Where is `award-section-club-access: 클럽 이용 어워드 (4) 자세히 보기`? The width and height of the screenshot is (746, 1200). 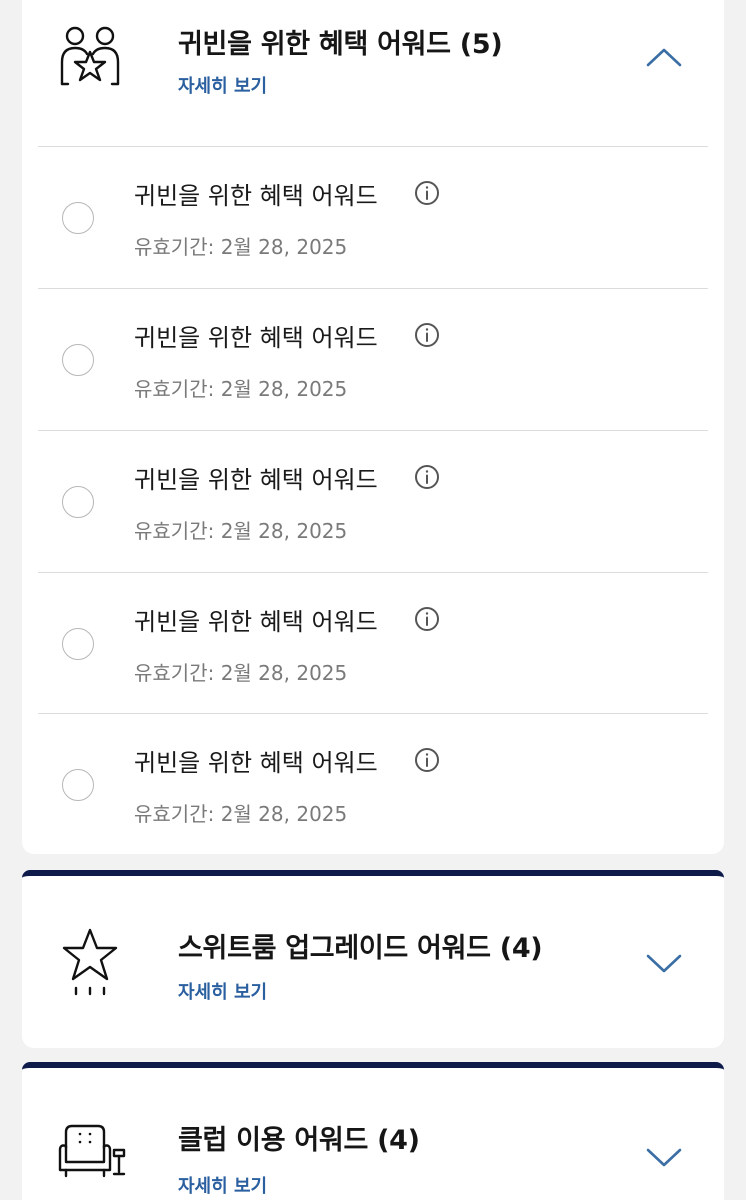
award-section-club-access: 클럽 이용 어워드 (4) 자세히 보기 is located at coordinates (373, 1131).